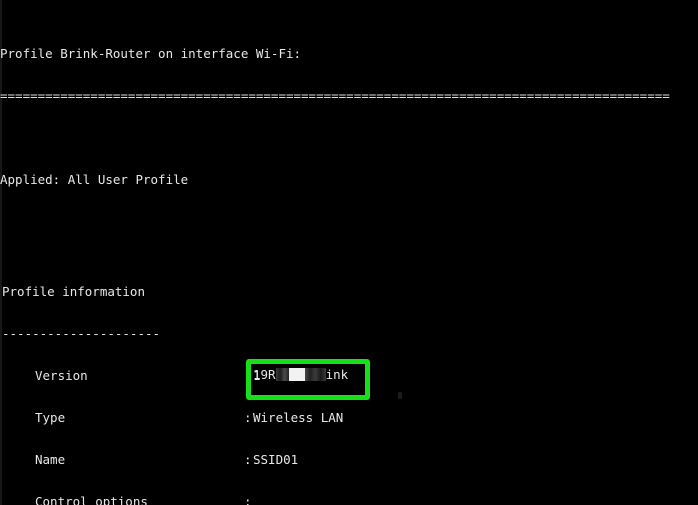 Image resolution: width=698 pixels, height=505 pixels. What do you see at coordinates (349, 500) in the screenshot?
I see `table-row: Control options :` at bounding box center [349, 500].